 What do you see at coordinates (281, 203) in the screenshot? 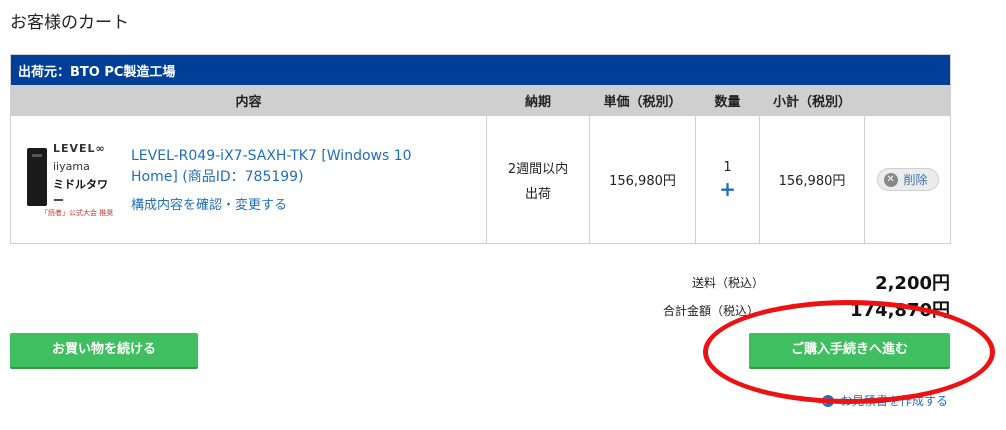
I see `config-link: 構成内容を確認・変更する` at bounding box center [281, 203].